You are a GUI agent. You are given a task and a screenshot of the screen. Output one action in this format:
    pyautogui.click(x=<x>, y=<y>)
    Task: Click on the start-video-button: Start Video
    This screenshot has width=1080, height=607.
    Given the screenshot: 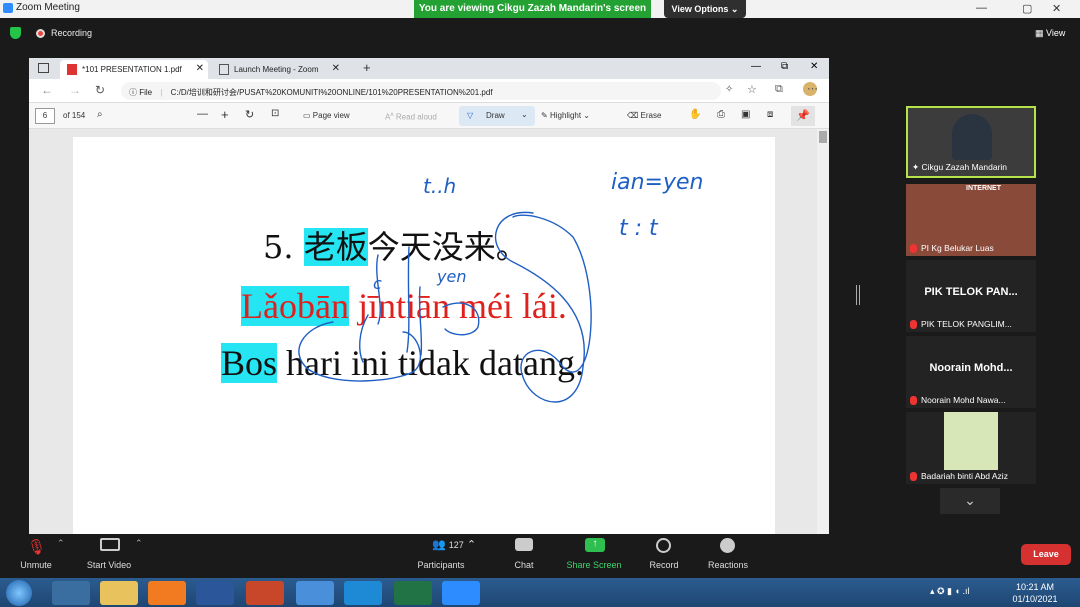 What is the action you would take?
    pyautogui.click(x=109, y=565)
    